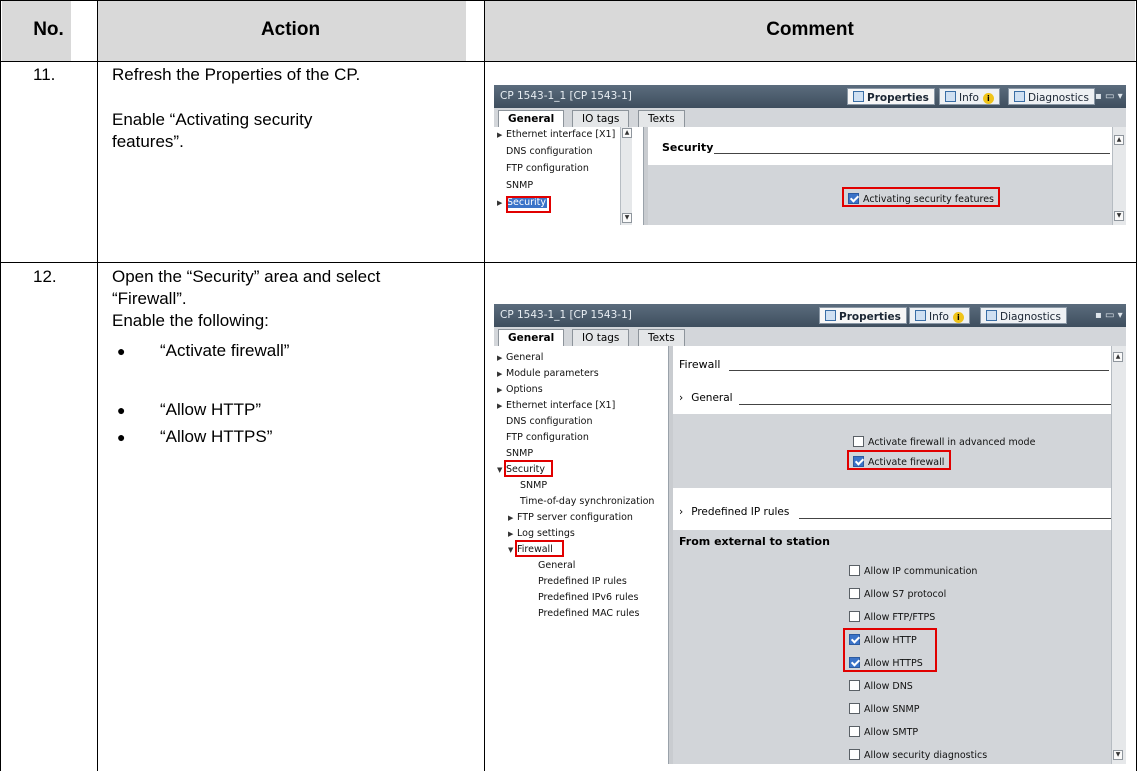 This screenshot has width=1137, height=771. I want to click on header-action: Action, so click(290, 29).